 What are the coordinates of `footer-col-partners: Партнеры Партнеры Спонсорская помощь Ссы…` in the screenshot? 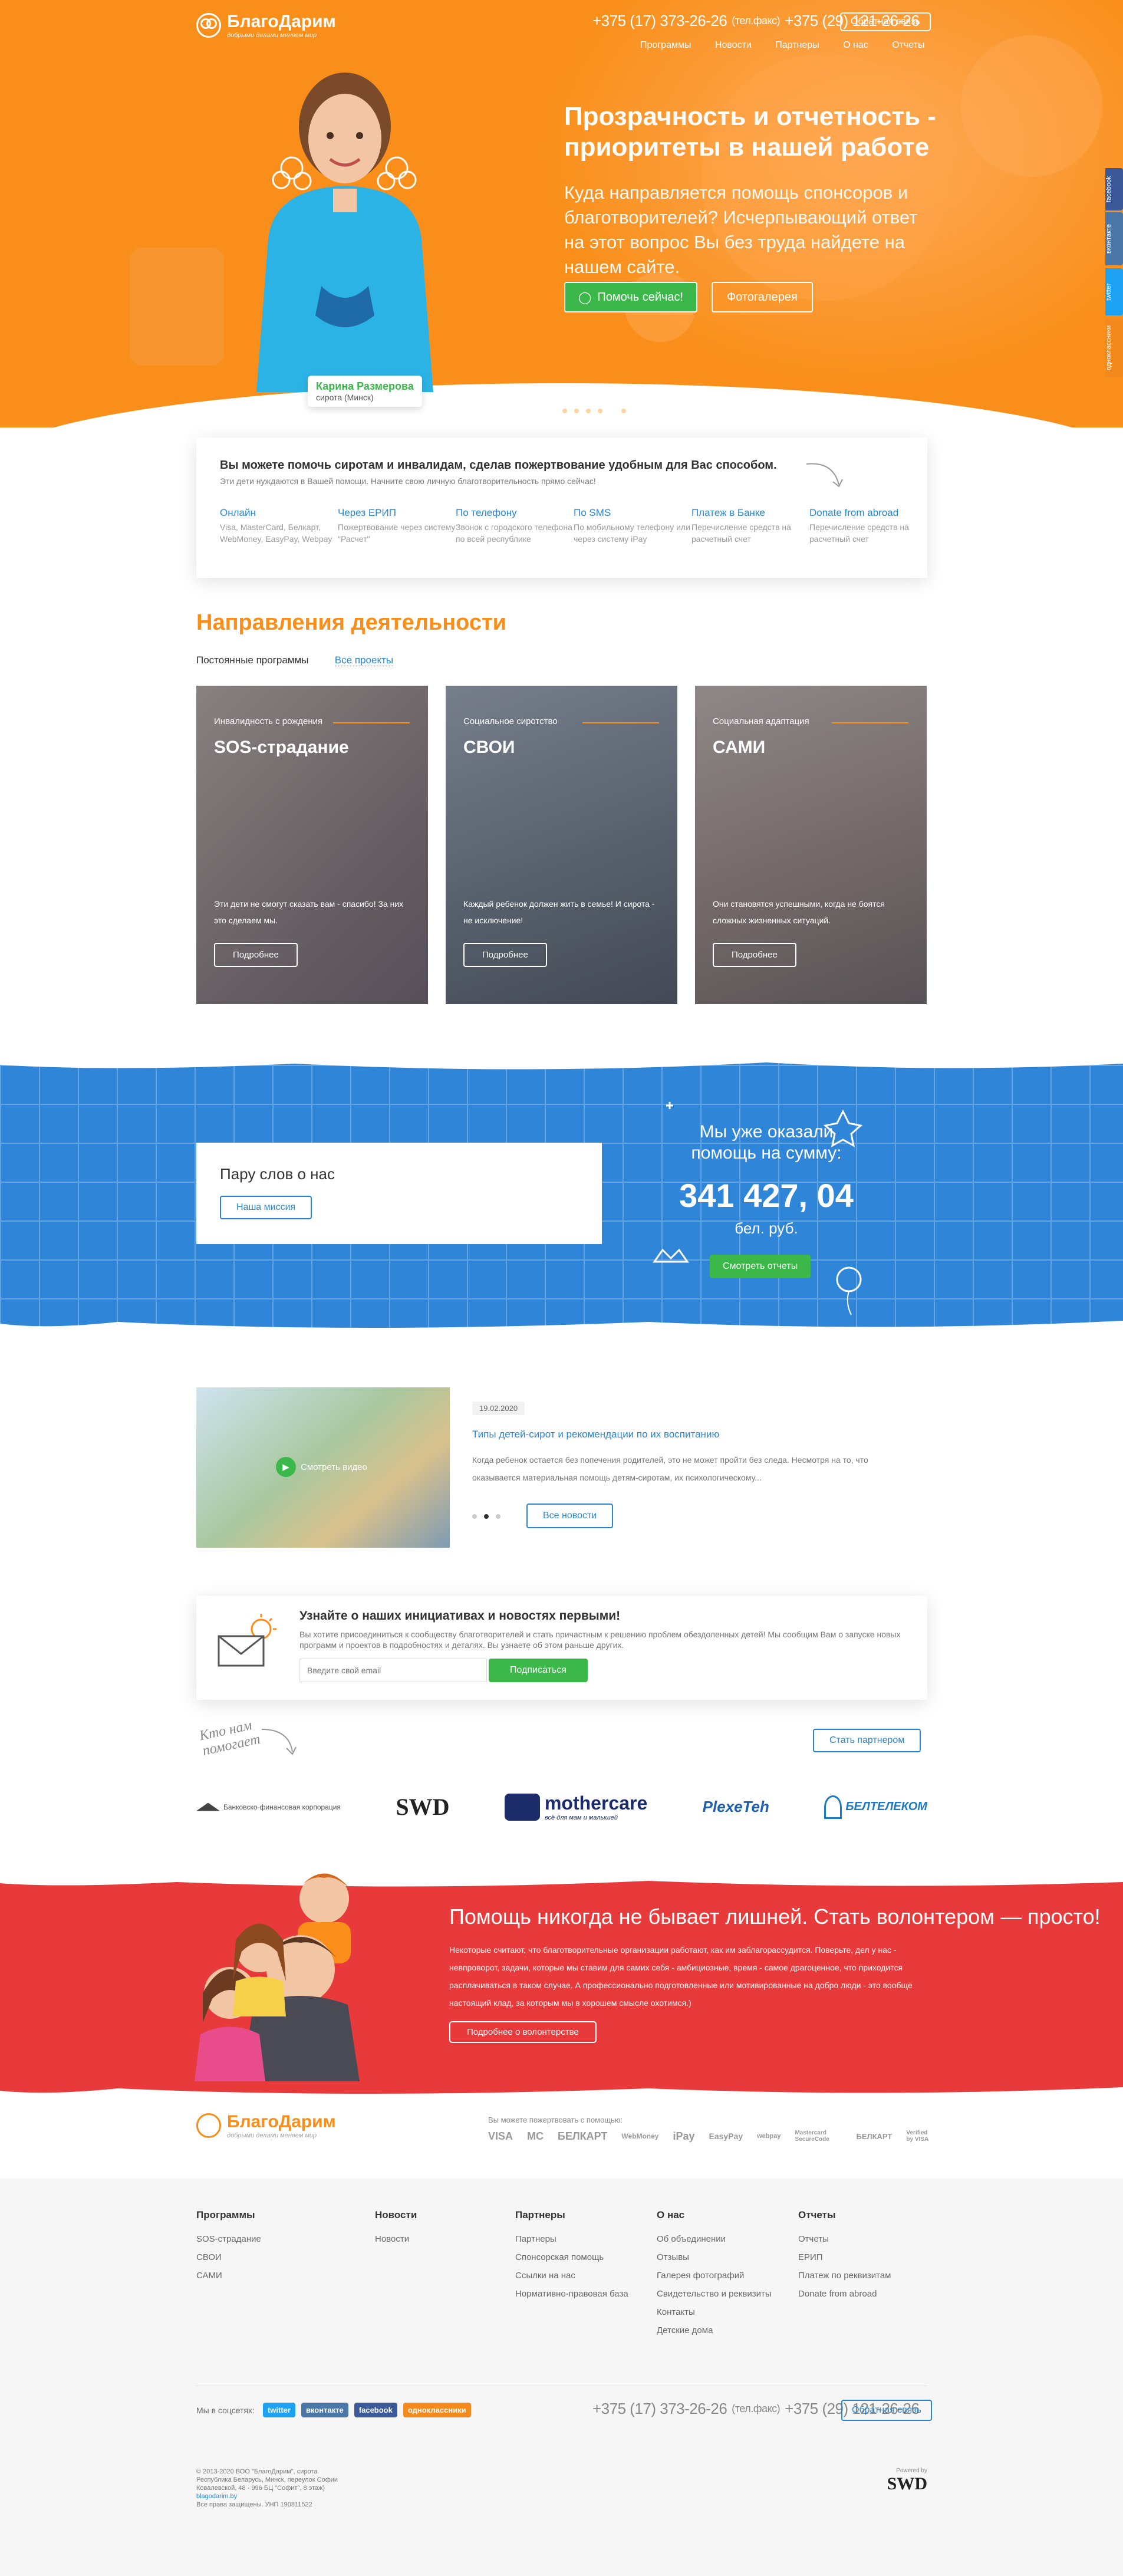 It's located at (586, 2258).